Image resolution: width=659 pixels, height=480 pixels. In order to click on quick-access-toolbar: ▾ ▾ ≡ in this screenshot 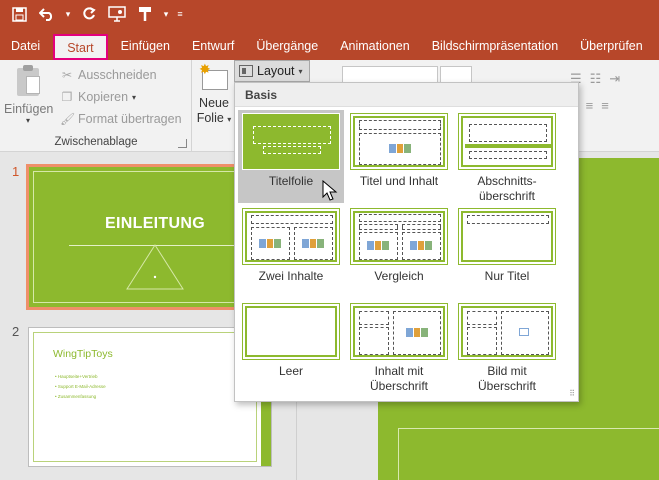, I will do `click(329, 14)`.